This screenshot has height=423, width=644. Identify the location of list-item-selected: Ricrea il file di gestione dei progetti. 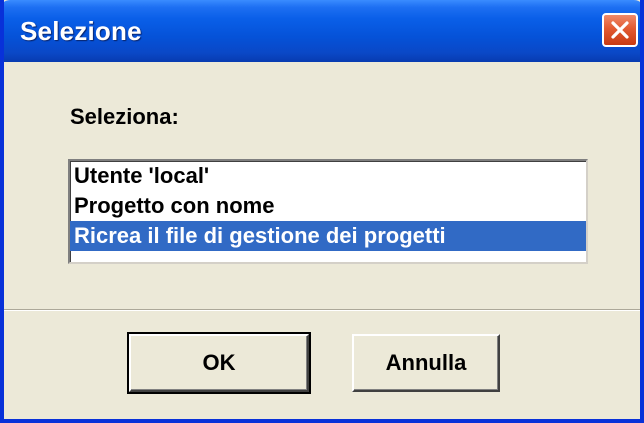
(328, 236).